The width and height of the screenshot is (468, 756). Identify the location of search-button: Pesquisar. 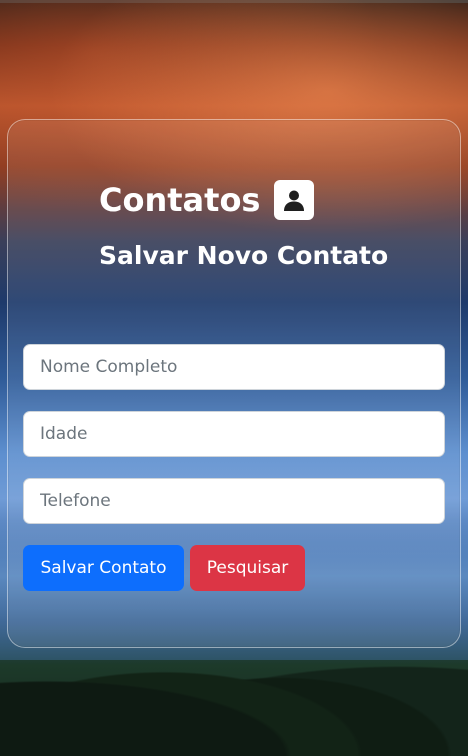
(247, 568).